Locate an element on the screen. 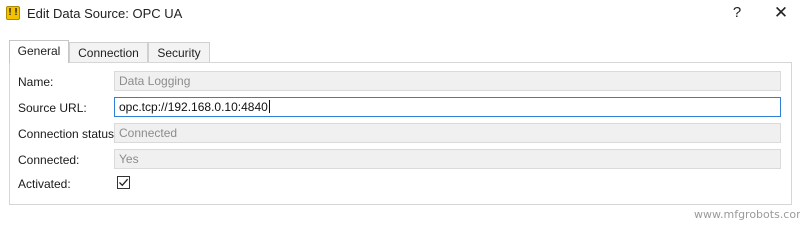 This screenshot has height=240, width=800. close-icon: ✕ is located at coordinates (781, 12).